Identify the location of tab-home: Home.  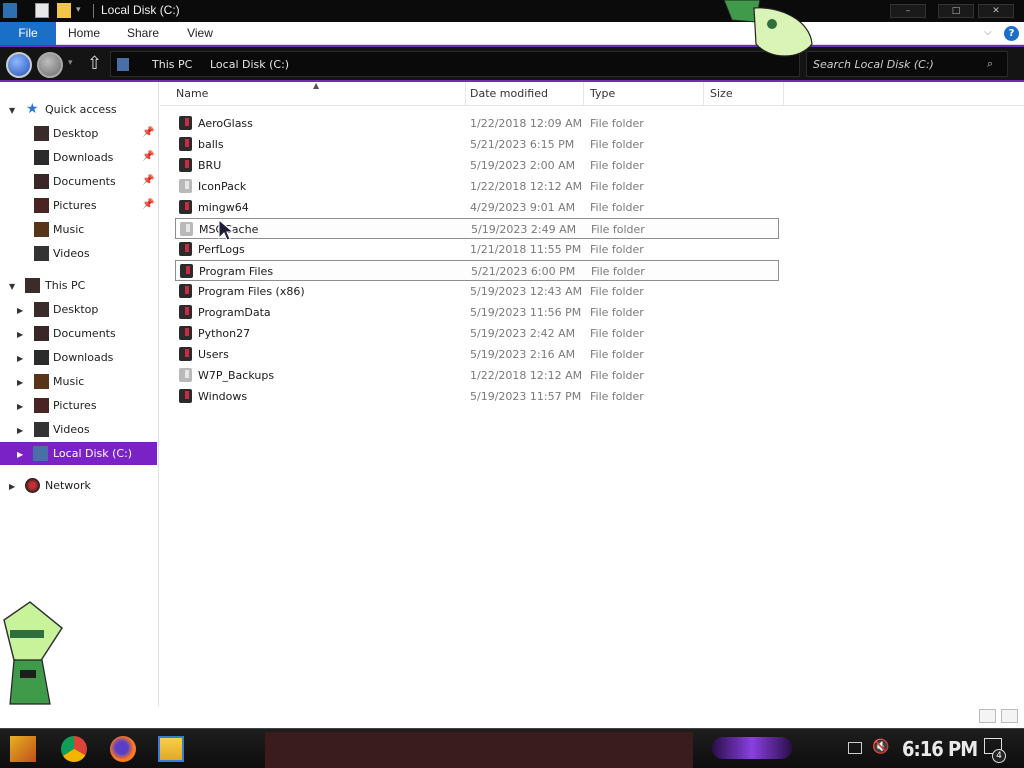
(84, 33).